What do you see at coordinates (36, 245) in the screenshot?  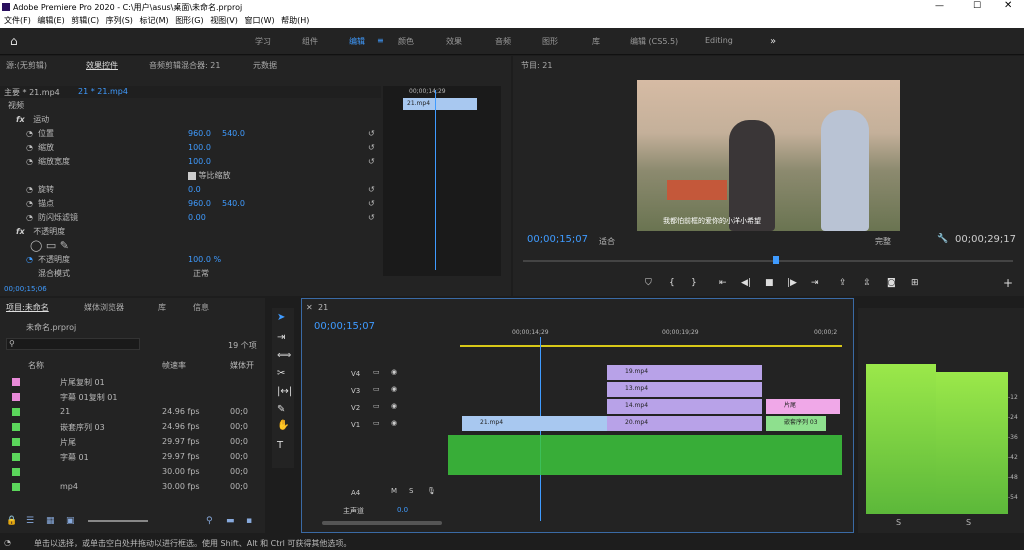 I see `ellipse-mask-icon: ◯` at bounding box center [36, 245].